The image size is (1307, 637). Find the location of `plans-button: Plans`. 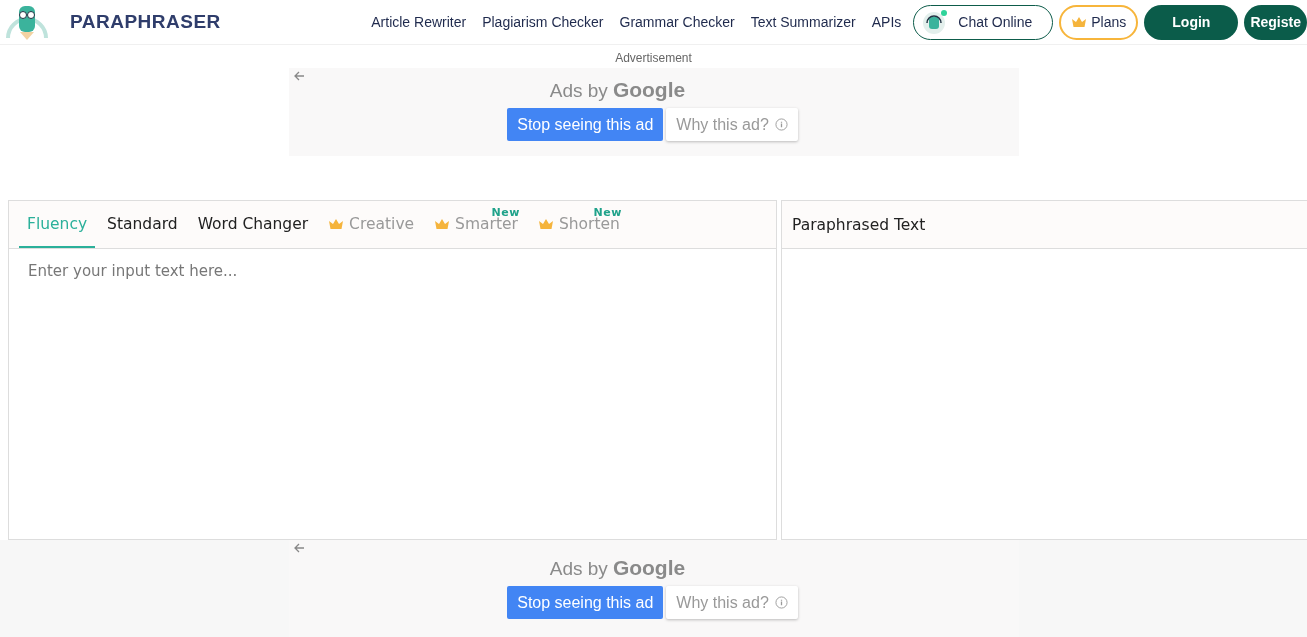

plans-button: Plans is located at coordinates (1099, 22).